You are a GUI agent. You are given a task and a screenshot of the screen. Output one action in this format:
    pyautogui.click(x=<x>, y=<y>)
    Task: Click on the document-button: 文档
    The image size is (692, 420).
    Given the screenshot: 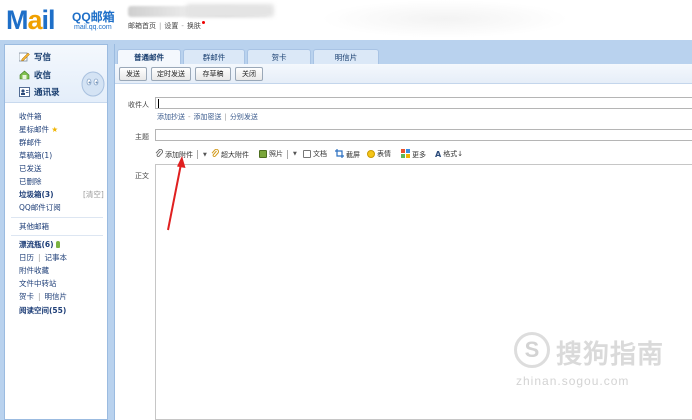 What is the action you would take?
    pyautogui.click(x=315, y=154)
    